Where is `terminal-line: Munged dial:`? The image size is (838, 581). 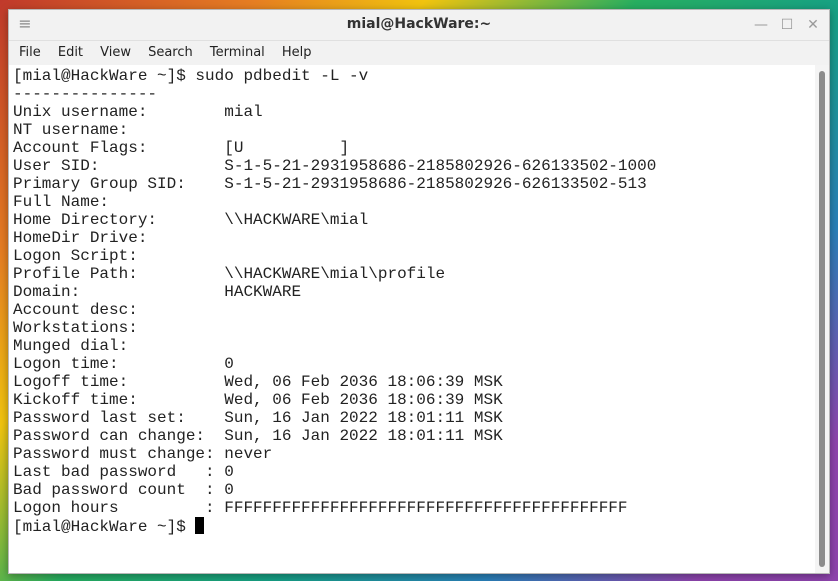
terminal-line: Munged dial: is located at coordinates (71, 346).